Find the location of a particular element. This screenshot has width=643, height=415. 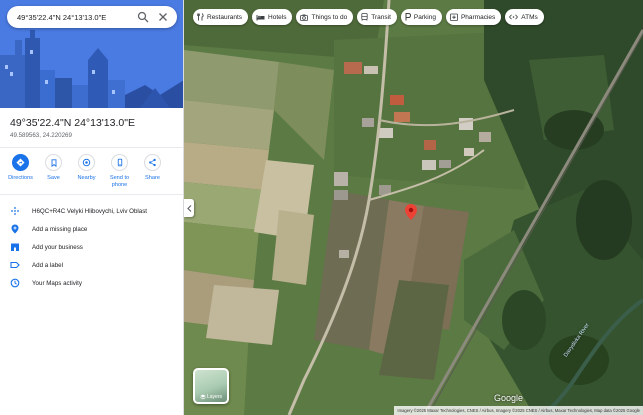

chip-parking: Parking is located at coordinates (421, 17).